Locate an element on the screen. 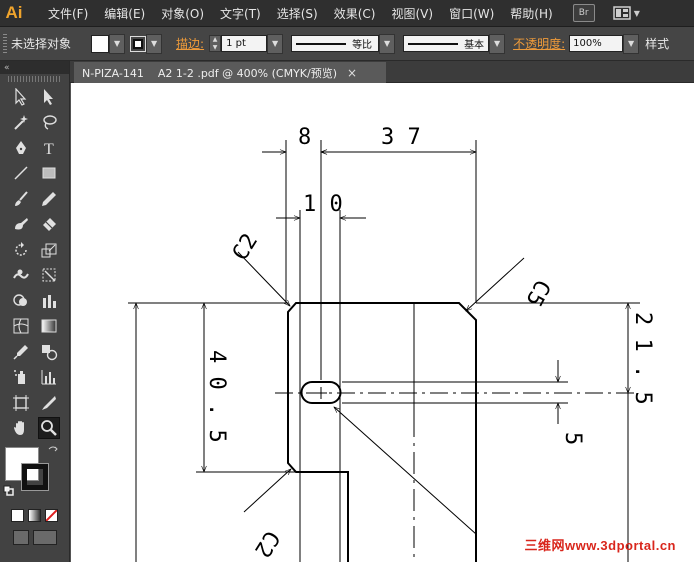 Image resolution: width=694 pixels, height=562 pixels. blob-brush-tool is located at coordinates (21, 224).